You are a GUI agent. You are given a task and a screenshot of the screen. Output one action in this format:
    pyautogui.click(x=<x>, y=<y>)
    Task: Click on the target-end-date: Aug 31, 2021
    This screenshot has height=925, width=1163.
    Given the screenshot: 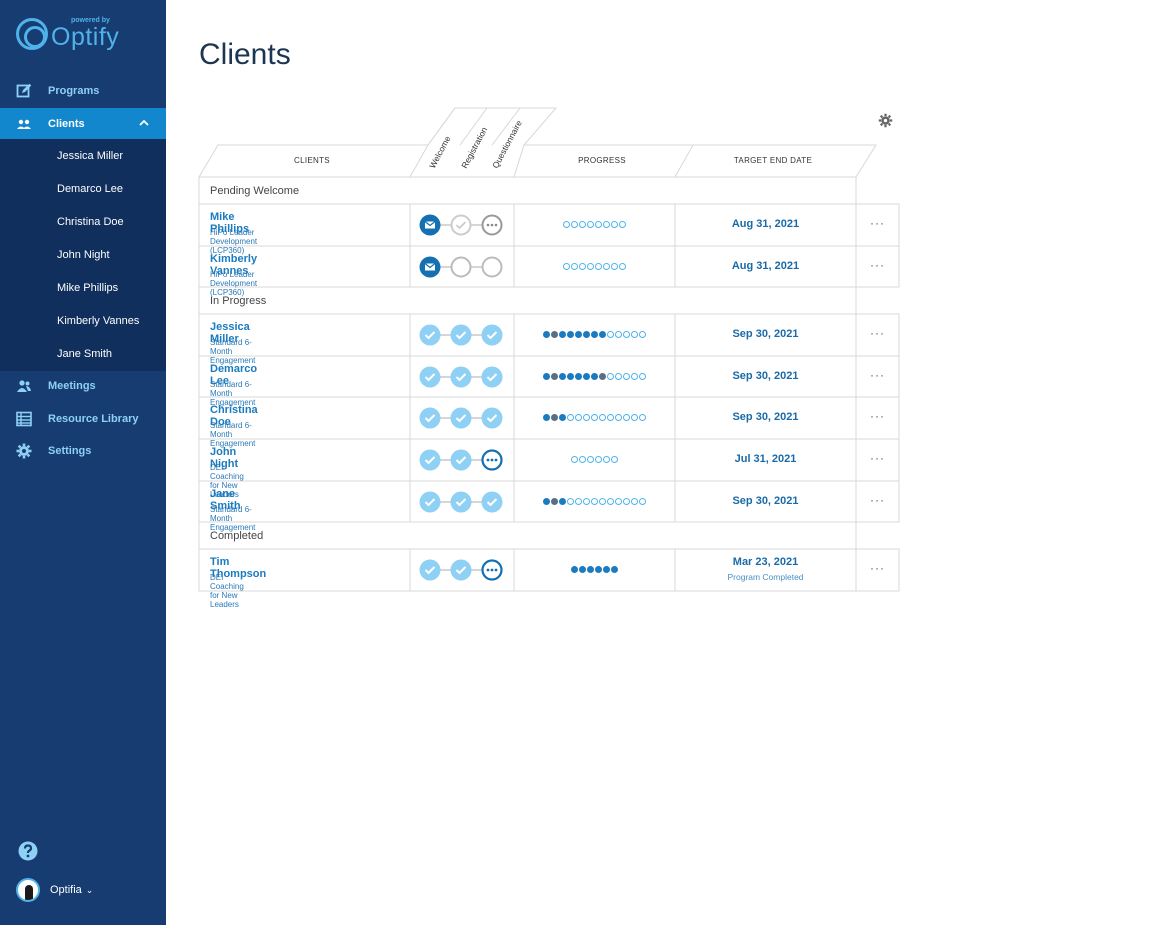 What is the action you would take?
    pyautogui.click(x=765, y=266)
    